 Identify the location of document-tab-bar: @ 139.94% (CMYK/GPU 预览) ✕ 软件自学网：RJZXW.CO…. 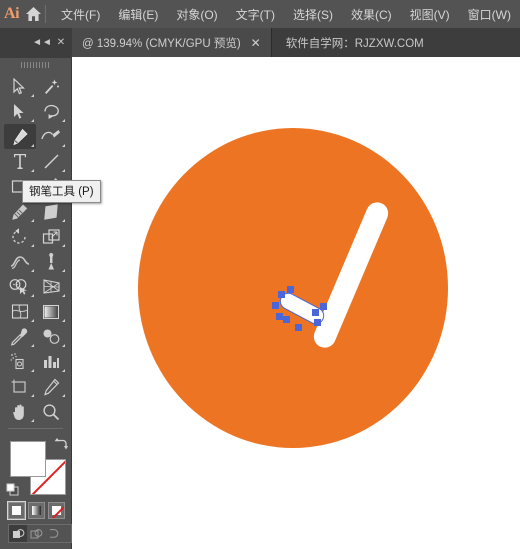
(260, 42).